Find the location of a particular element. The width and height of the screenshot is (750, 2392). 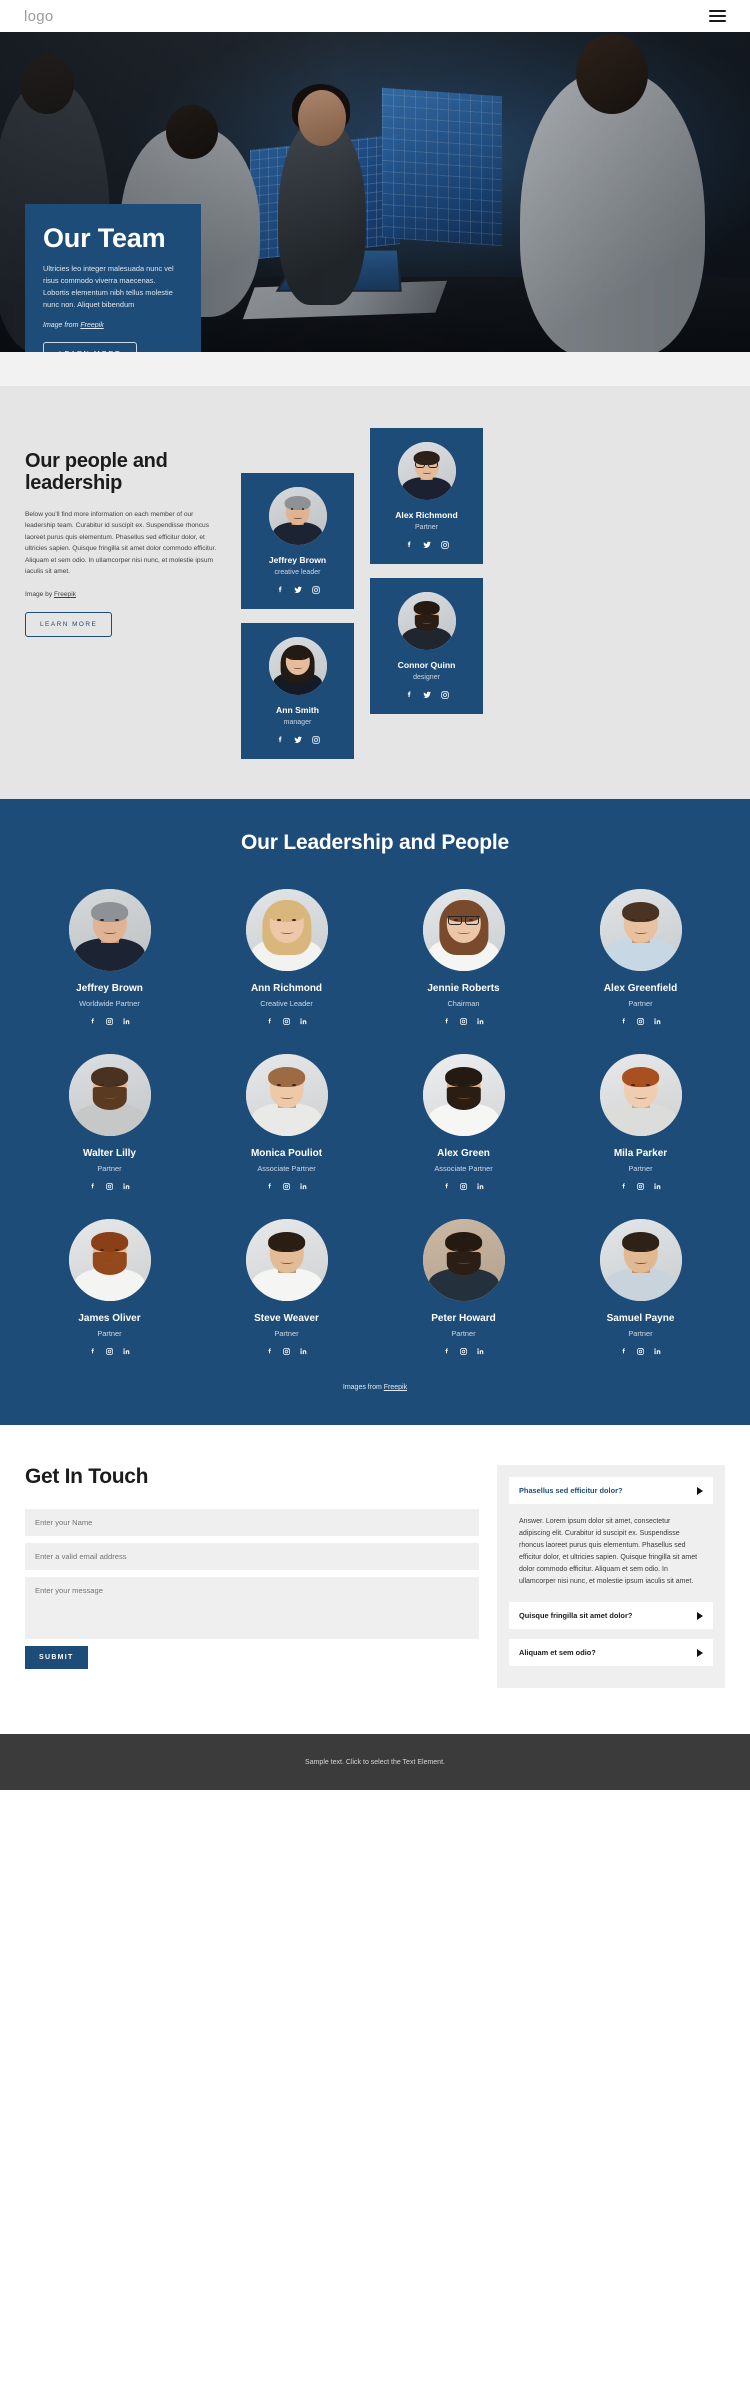

member-role: creative leader is located at coordinates (297, 572).